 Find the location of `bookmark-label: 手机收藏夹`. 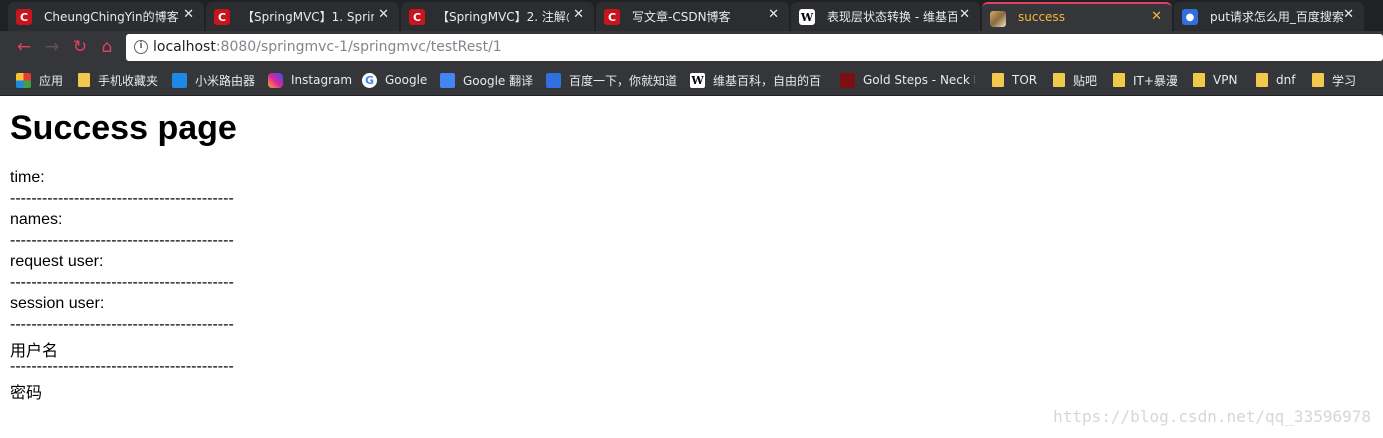

bookmark-label: 手机收藏夹 is located at coordinates (128, 80).